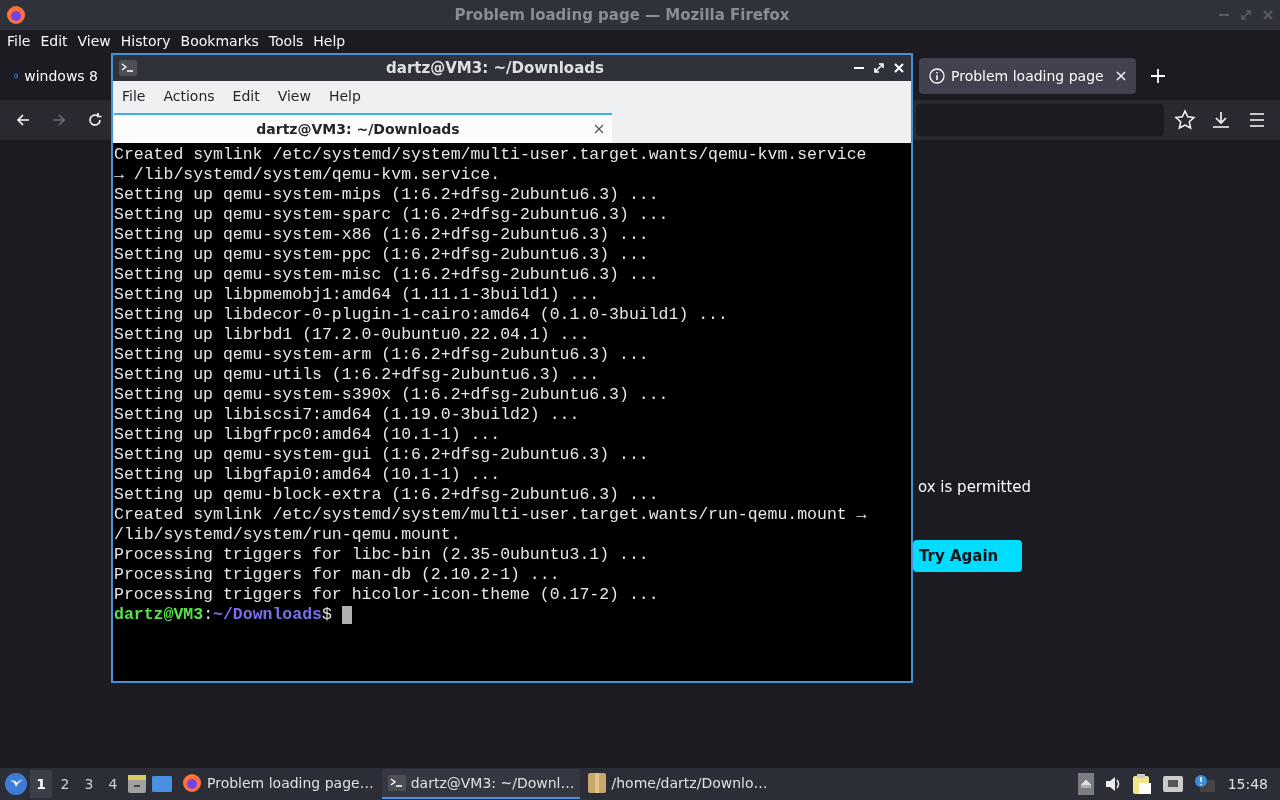  I want to click on menu-item: Tools, so click(286, 41).